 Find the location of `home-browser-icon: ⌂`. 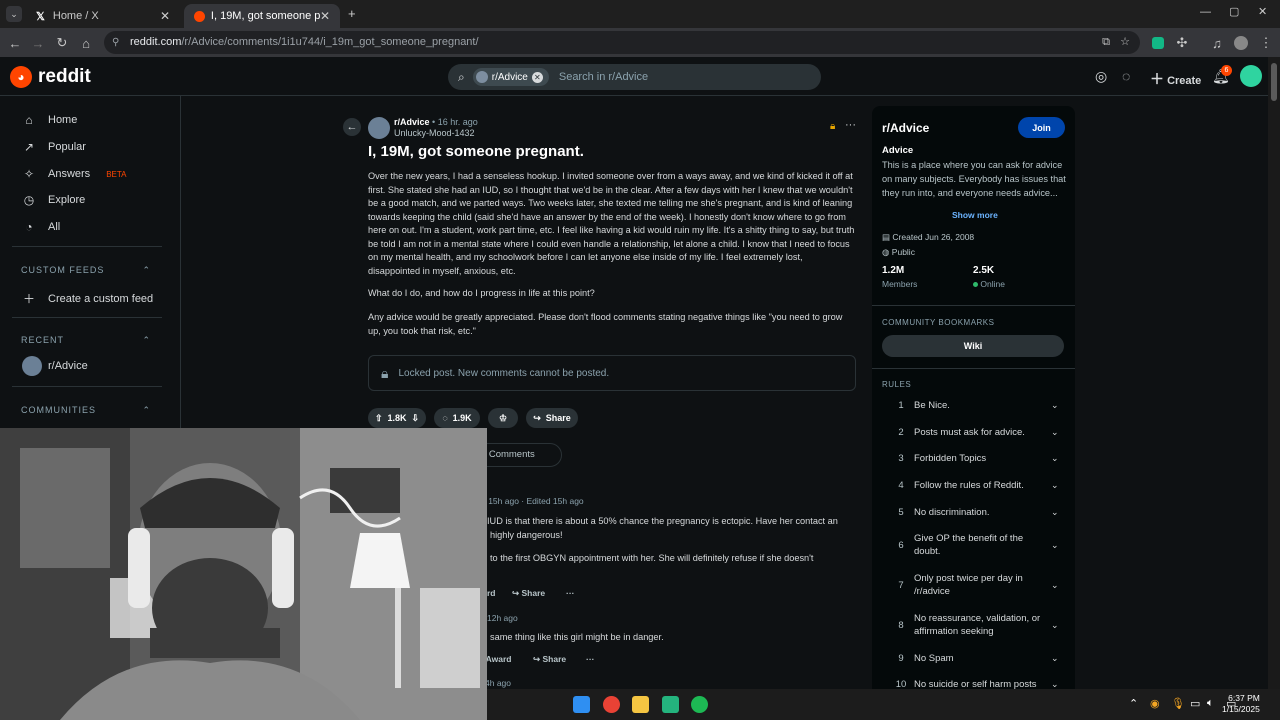

home-browser-icon: ⌂ is located at coordinates (86, 43).